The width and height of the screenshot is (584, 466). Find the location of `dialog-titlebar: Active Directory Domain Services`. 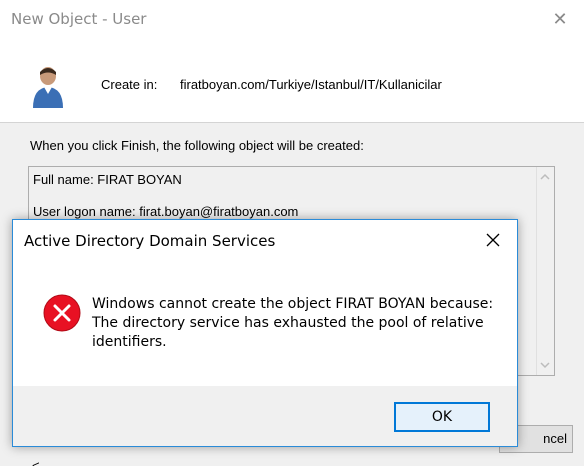

dialog-titlebar: Active Directory Domain Services is located at coordinates (265, 240).